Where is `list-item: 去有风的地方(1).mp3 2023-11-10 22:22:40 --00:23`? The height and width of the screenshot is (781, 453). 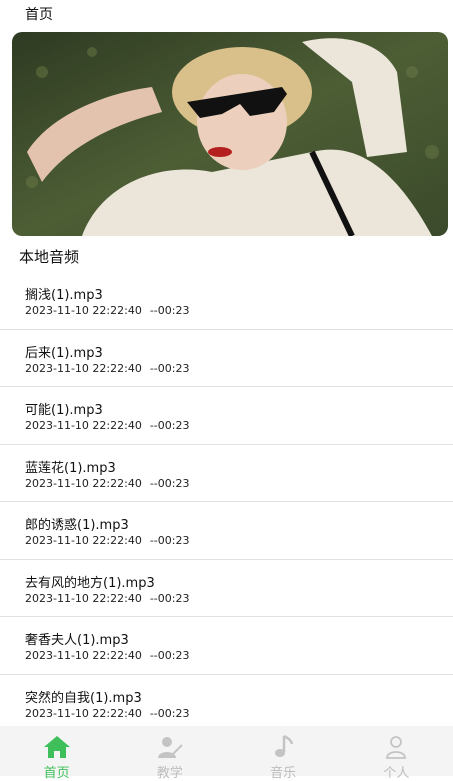
list-item: 去有风的地方(1).mp3 2023-11-10 22:22:40 --00:23 is located at coordinates (226, 588).